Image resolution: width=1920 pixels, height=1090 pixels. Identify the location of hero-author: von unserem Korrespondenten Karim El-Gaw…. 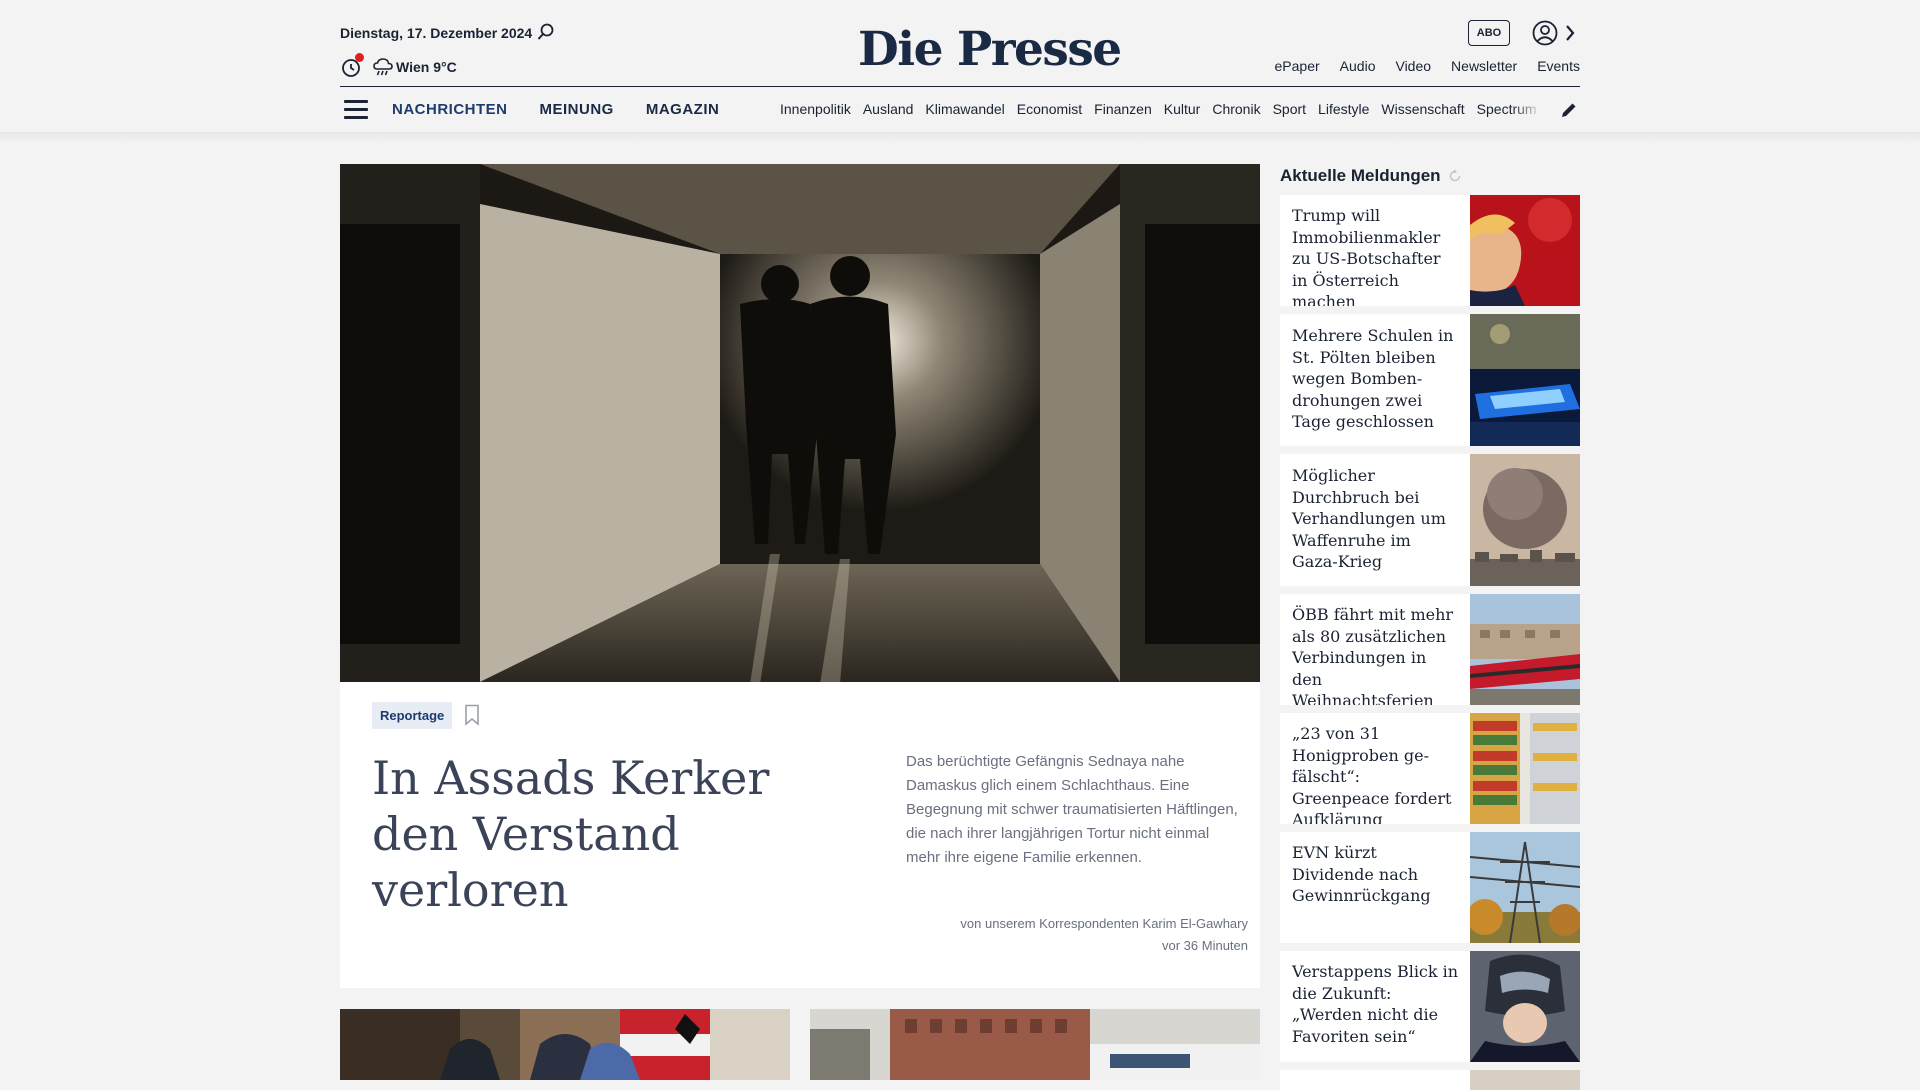
(1104, 923).